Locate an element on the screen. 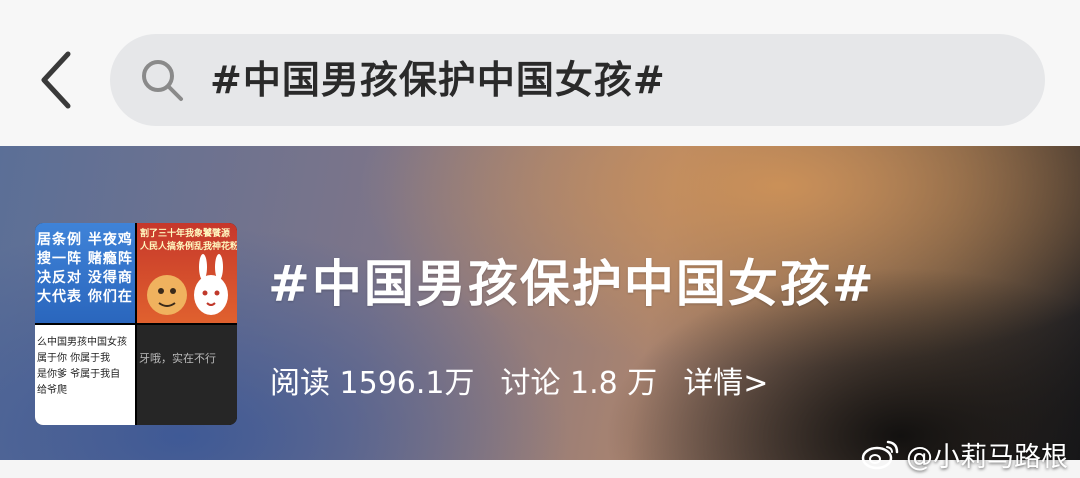 Image resolution: width=1080 pixels, height=478 pixels. watermark: @小莉马路根 is located at coordinates (964, 454).